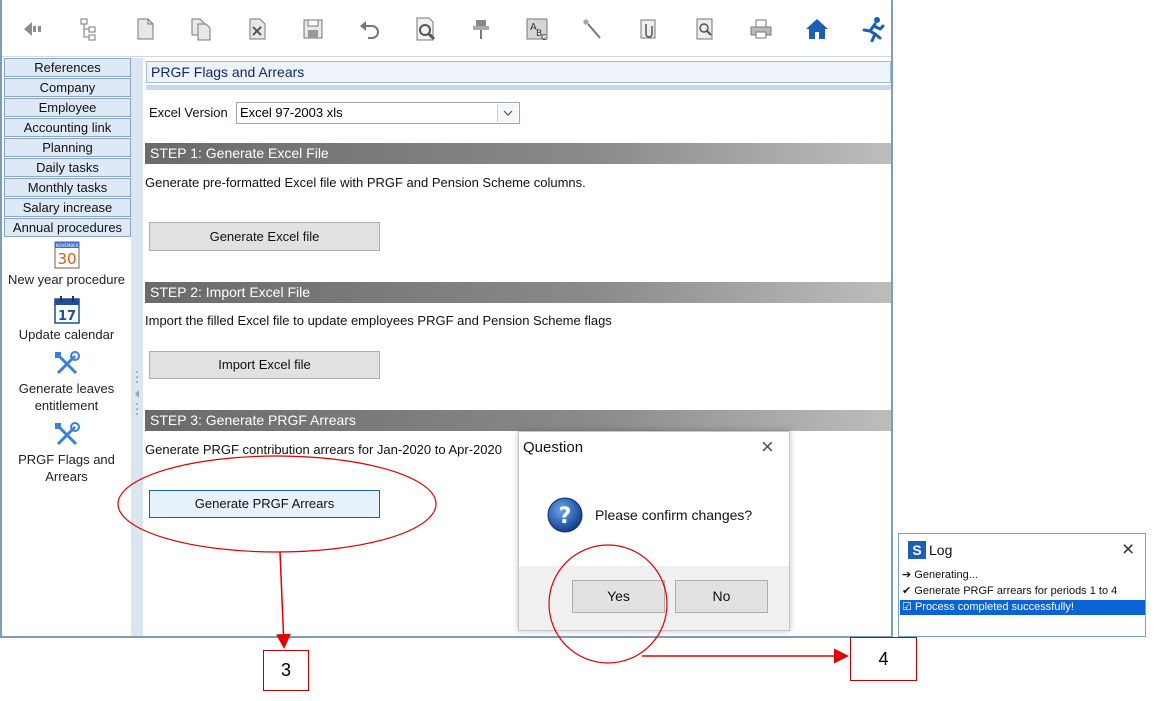  Describe the element at coordinates (67, 187) in the screenshot. I see `nav-monthly-tasks: Monthly tasks` at that location.